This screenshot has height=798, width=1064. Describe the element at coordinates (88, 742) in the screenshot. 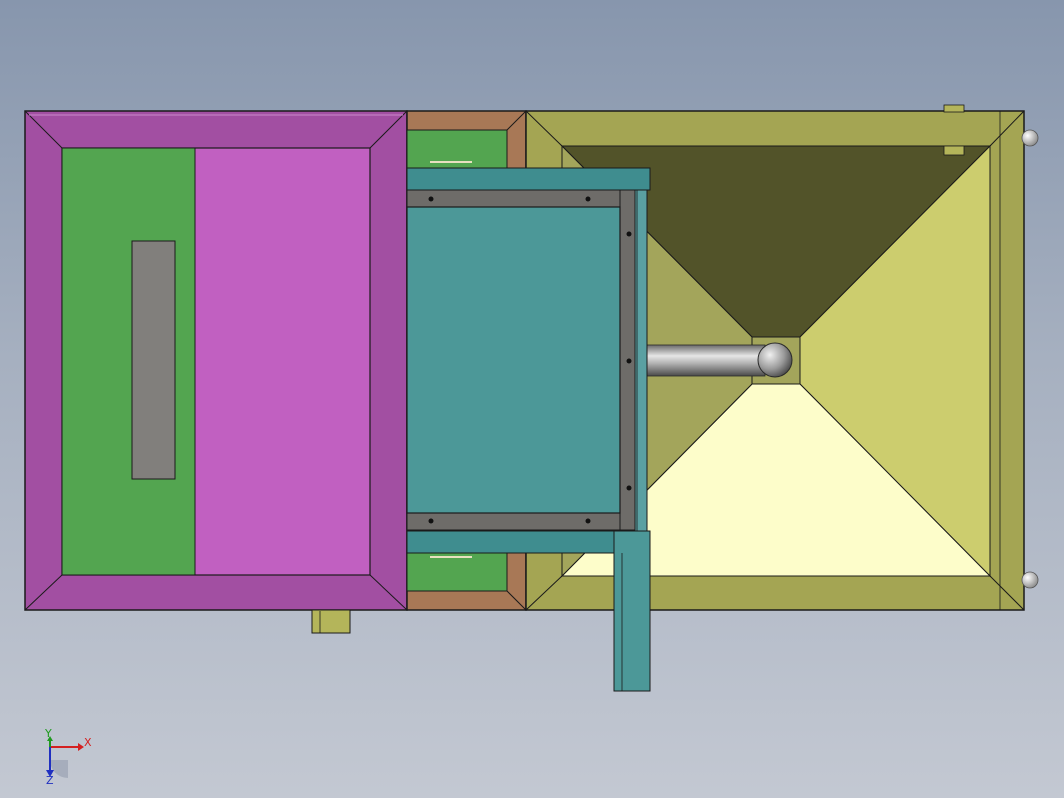

I see `axis-x-label: X` at that location.